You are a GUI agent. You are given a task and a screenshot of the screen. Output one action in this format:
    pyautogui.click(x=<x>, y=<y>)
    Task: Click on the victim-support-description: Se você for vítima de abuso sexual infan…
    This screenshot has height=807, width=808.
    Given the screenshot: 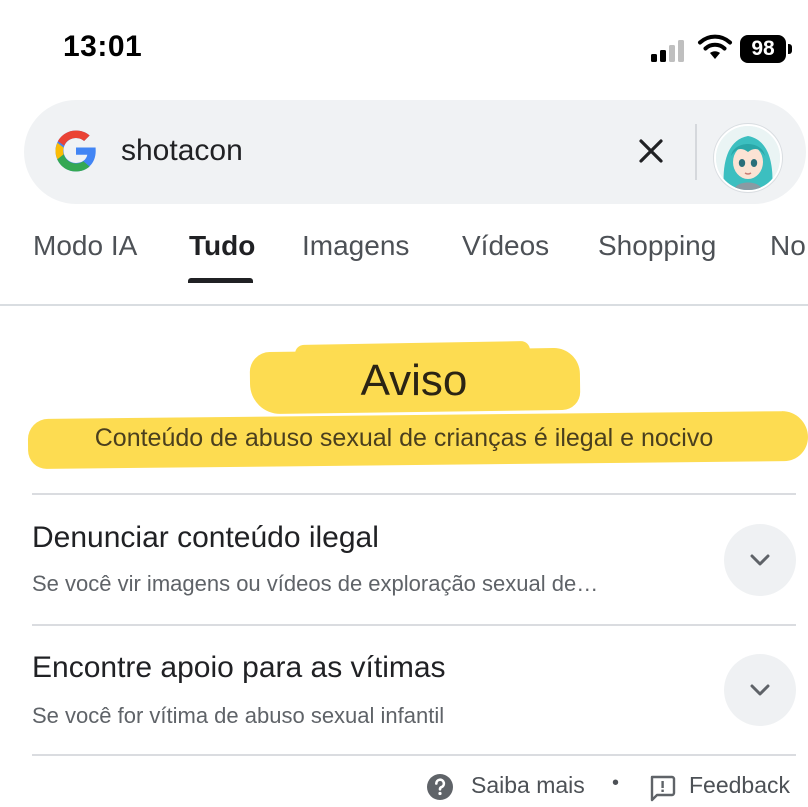 What is the action you would take?
    pyautogui.click(x=238, y=715)
    